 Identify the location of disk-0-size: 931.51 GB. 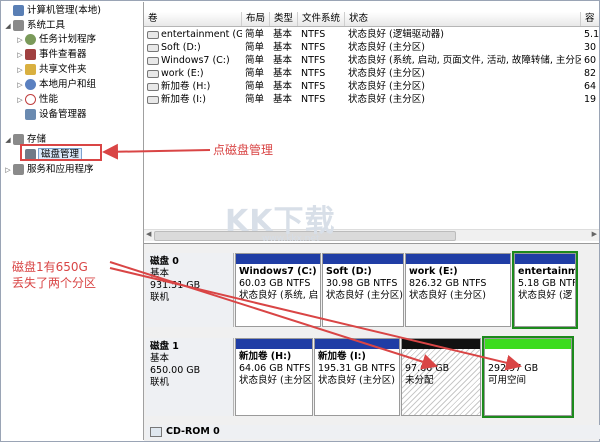
(175, 285).